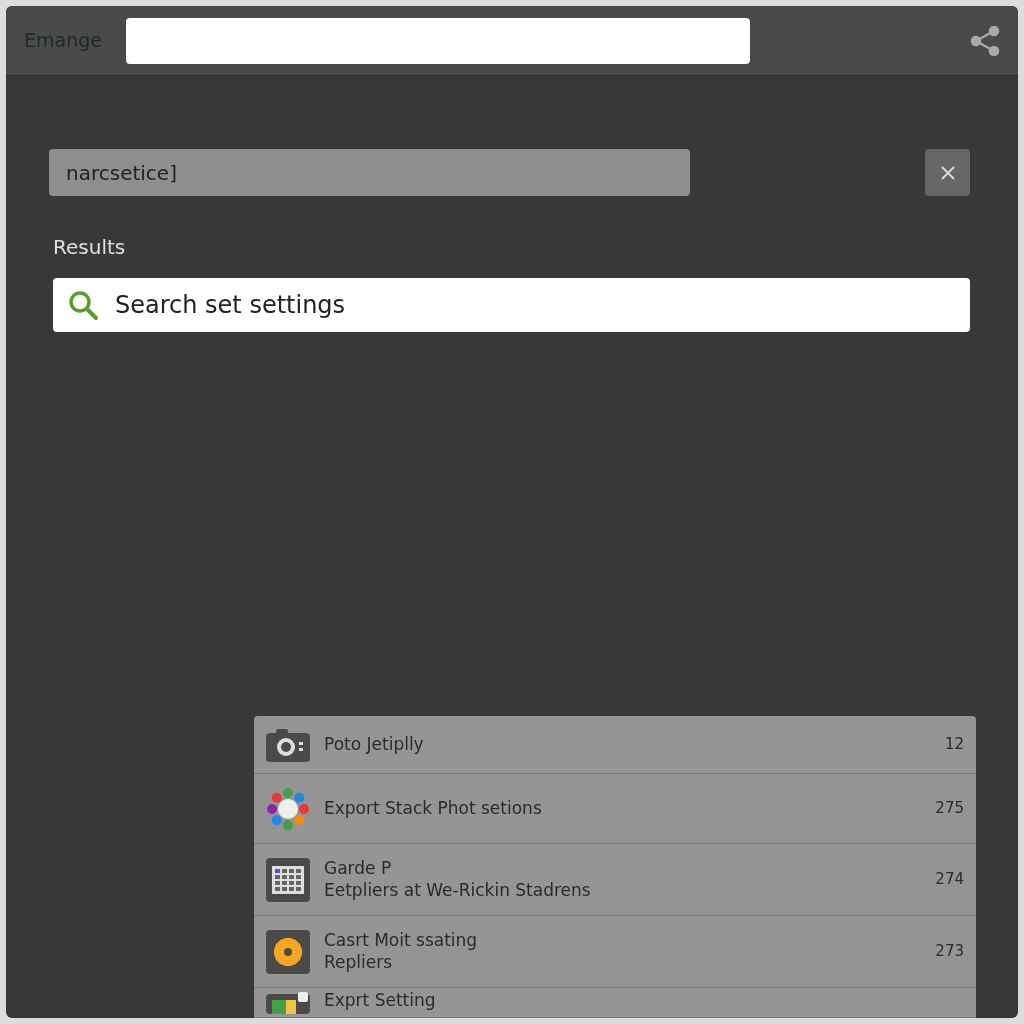  Describe the element at coordinates (90, 247) in the screenshot. I see `results-heading: Results` at that location.